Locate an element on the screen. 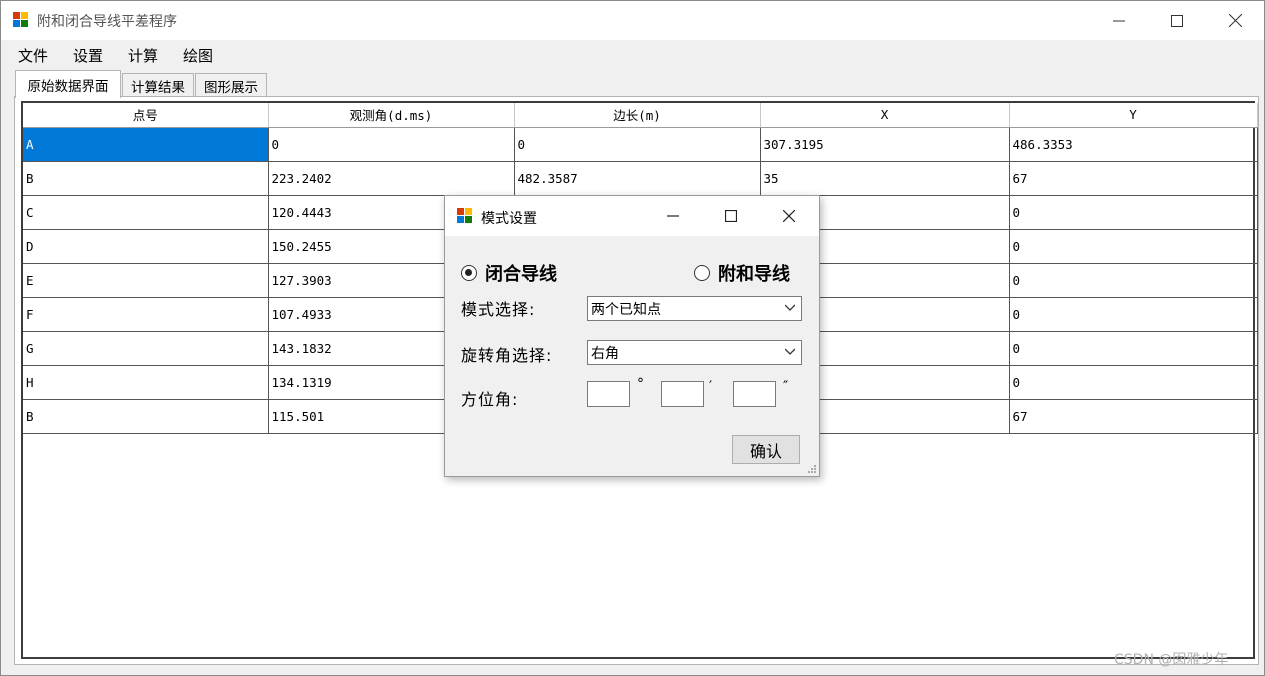 This screenshot has width=1265, height=676. menu-calculate: 计算 is located at coordinates (143, 55).